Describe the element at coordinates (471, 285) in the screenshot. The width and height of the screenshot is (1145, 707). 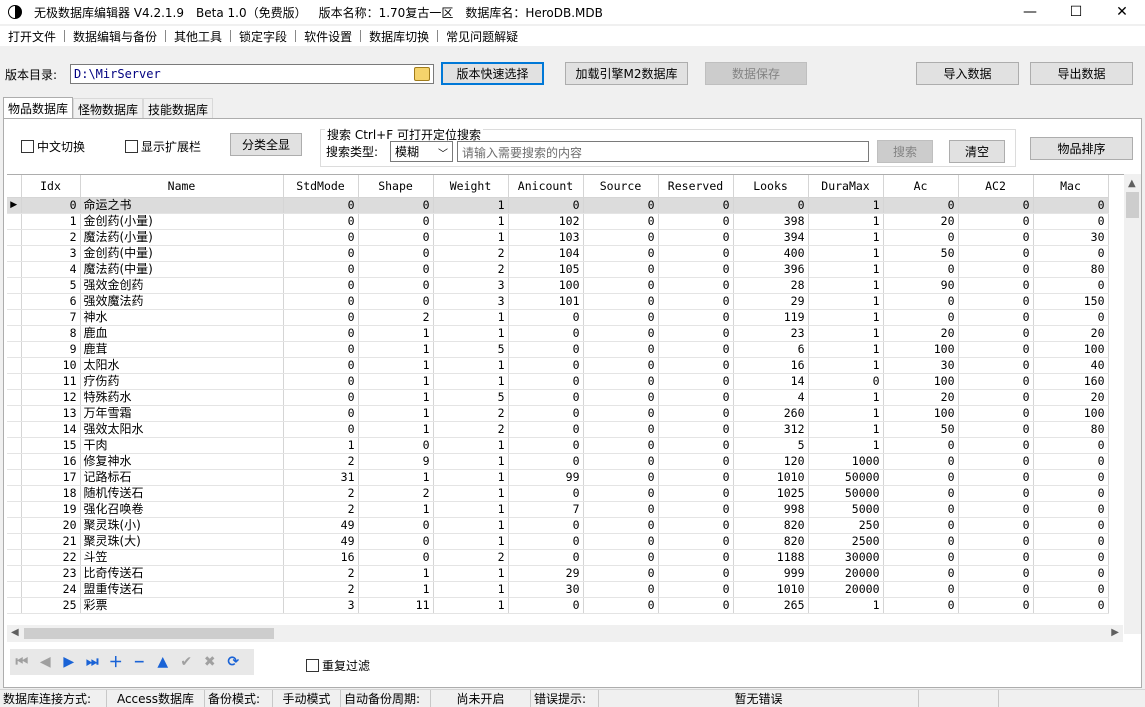
I see `cell-weight: 3` at that location.